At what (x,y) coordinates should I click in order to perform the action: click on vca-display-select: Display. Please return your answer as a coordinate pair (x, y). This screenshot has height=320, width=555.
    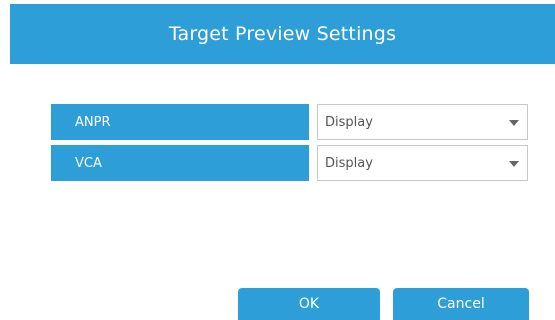
    Looking at the image, I should click on (422, 163).